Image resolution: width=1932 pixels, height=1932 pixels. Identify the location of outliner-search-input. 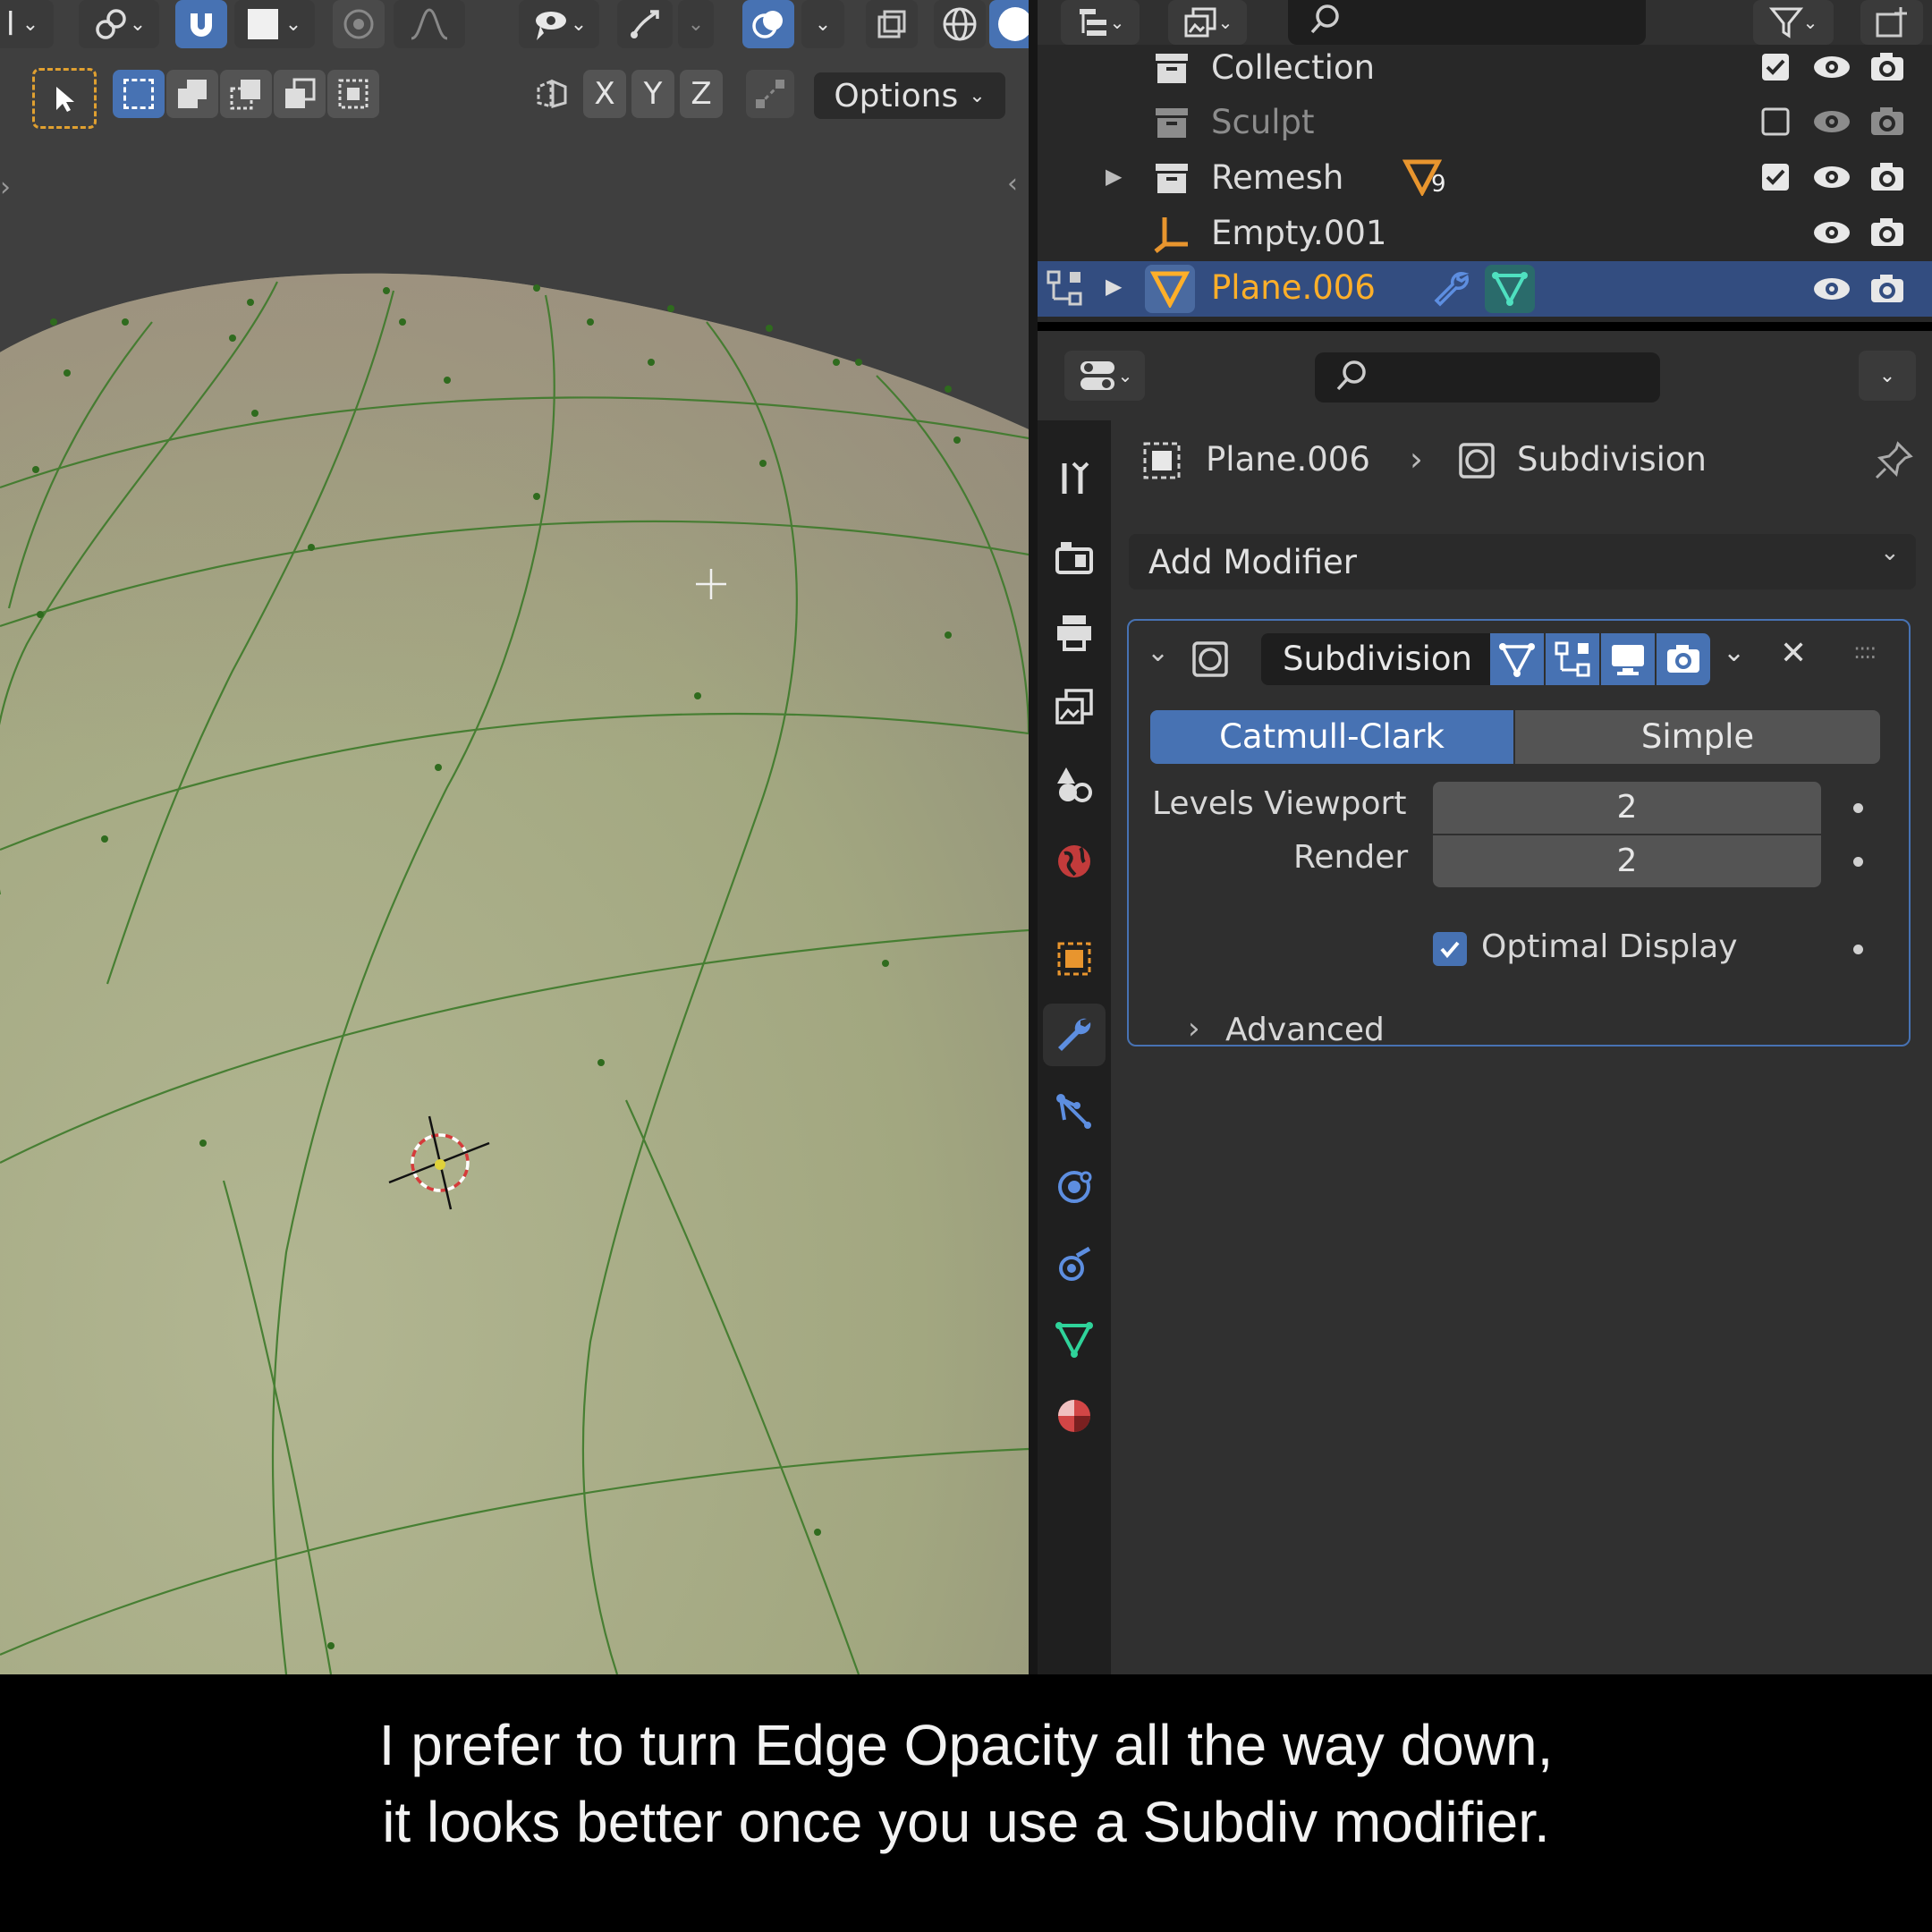
(1467, 22).